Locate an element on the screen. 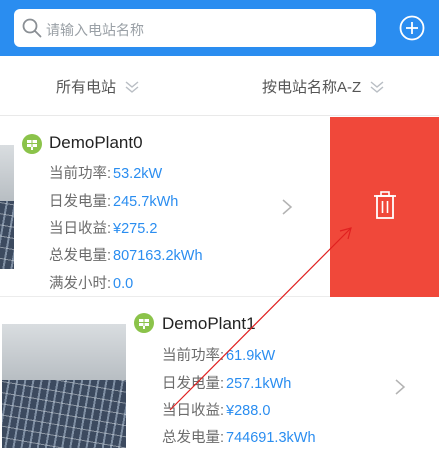 The width and height of the screenshot is (439, 451). daily-income-row: 当日收益: ¥288.0 is located at coordinates (216, 411).